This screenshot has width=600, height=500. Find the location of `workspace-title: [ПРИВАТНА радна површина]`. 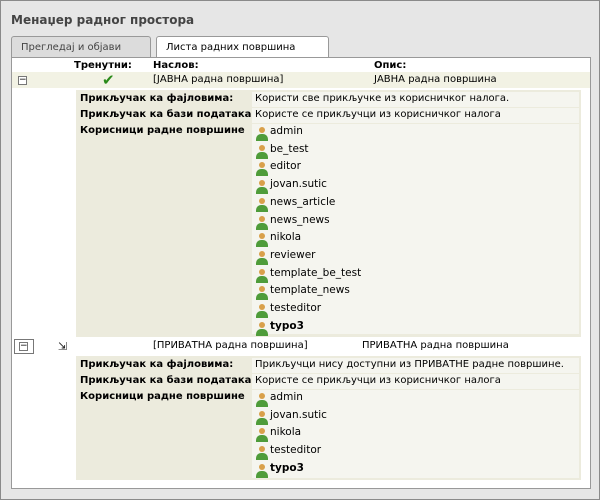

workspace-title: [ПРИВАТНА радна површина] is located at coordinates (230, 345).